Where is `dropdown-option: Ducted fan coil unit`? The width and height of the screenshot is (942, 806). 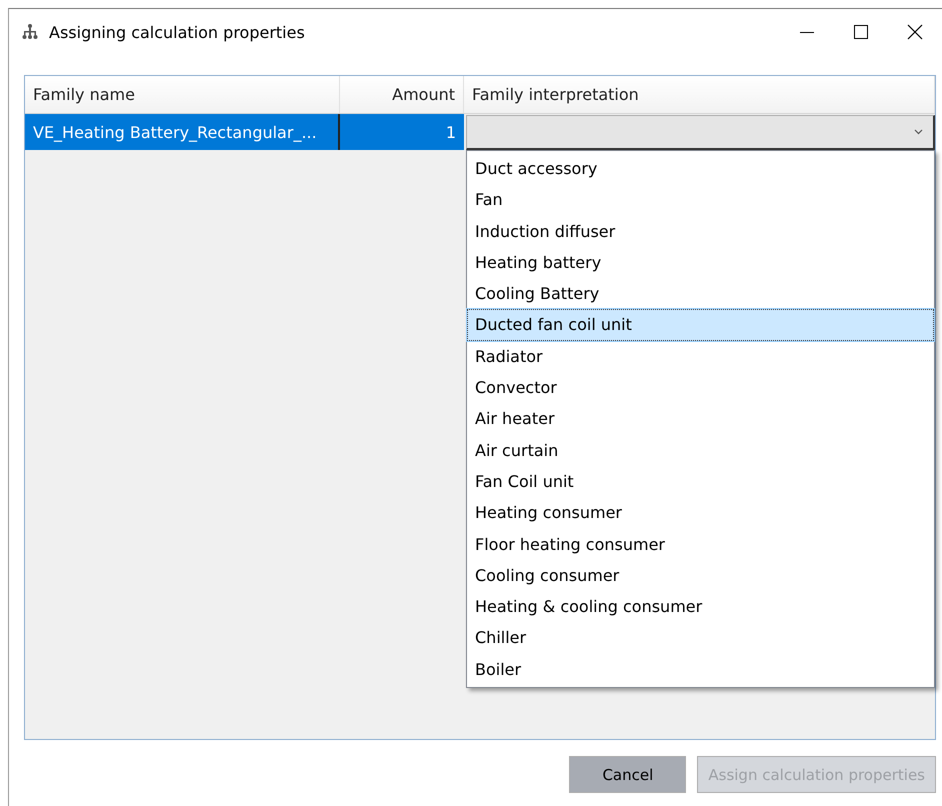 dropdown-option: Ducted fan coil unit is located at coordinates (700, 325).